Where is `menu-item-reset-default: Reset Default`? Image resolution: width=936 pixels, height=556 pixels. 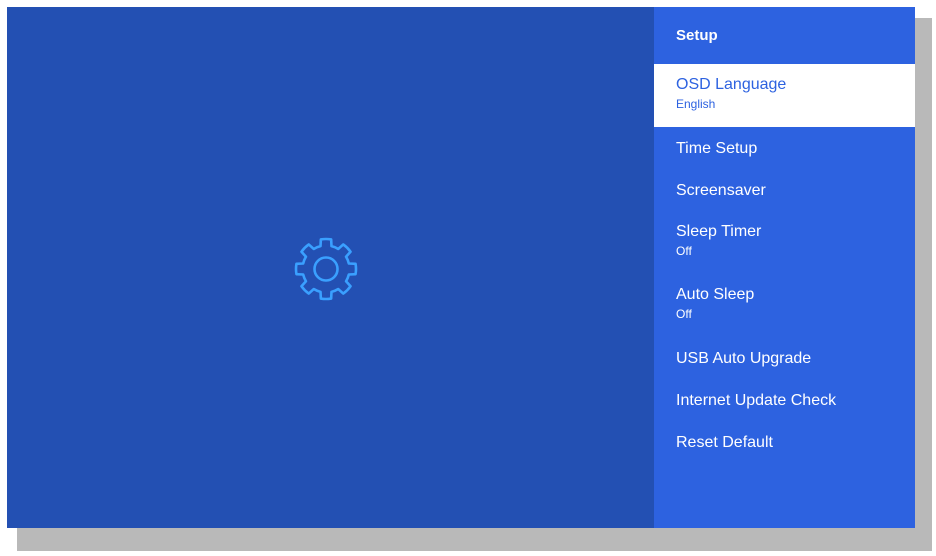 menu-item-reset-default: Reset Default is located at coordinates (784, 442).